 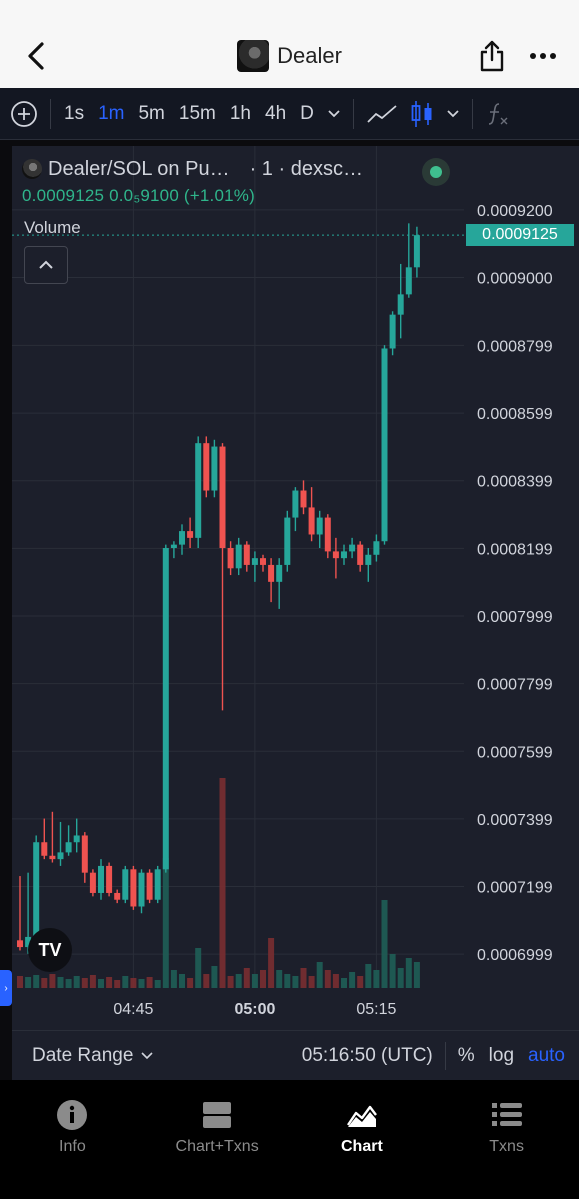 I want to click on time-axis-label: 05:00, so click(x=254, y=1009).